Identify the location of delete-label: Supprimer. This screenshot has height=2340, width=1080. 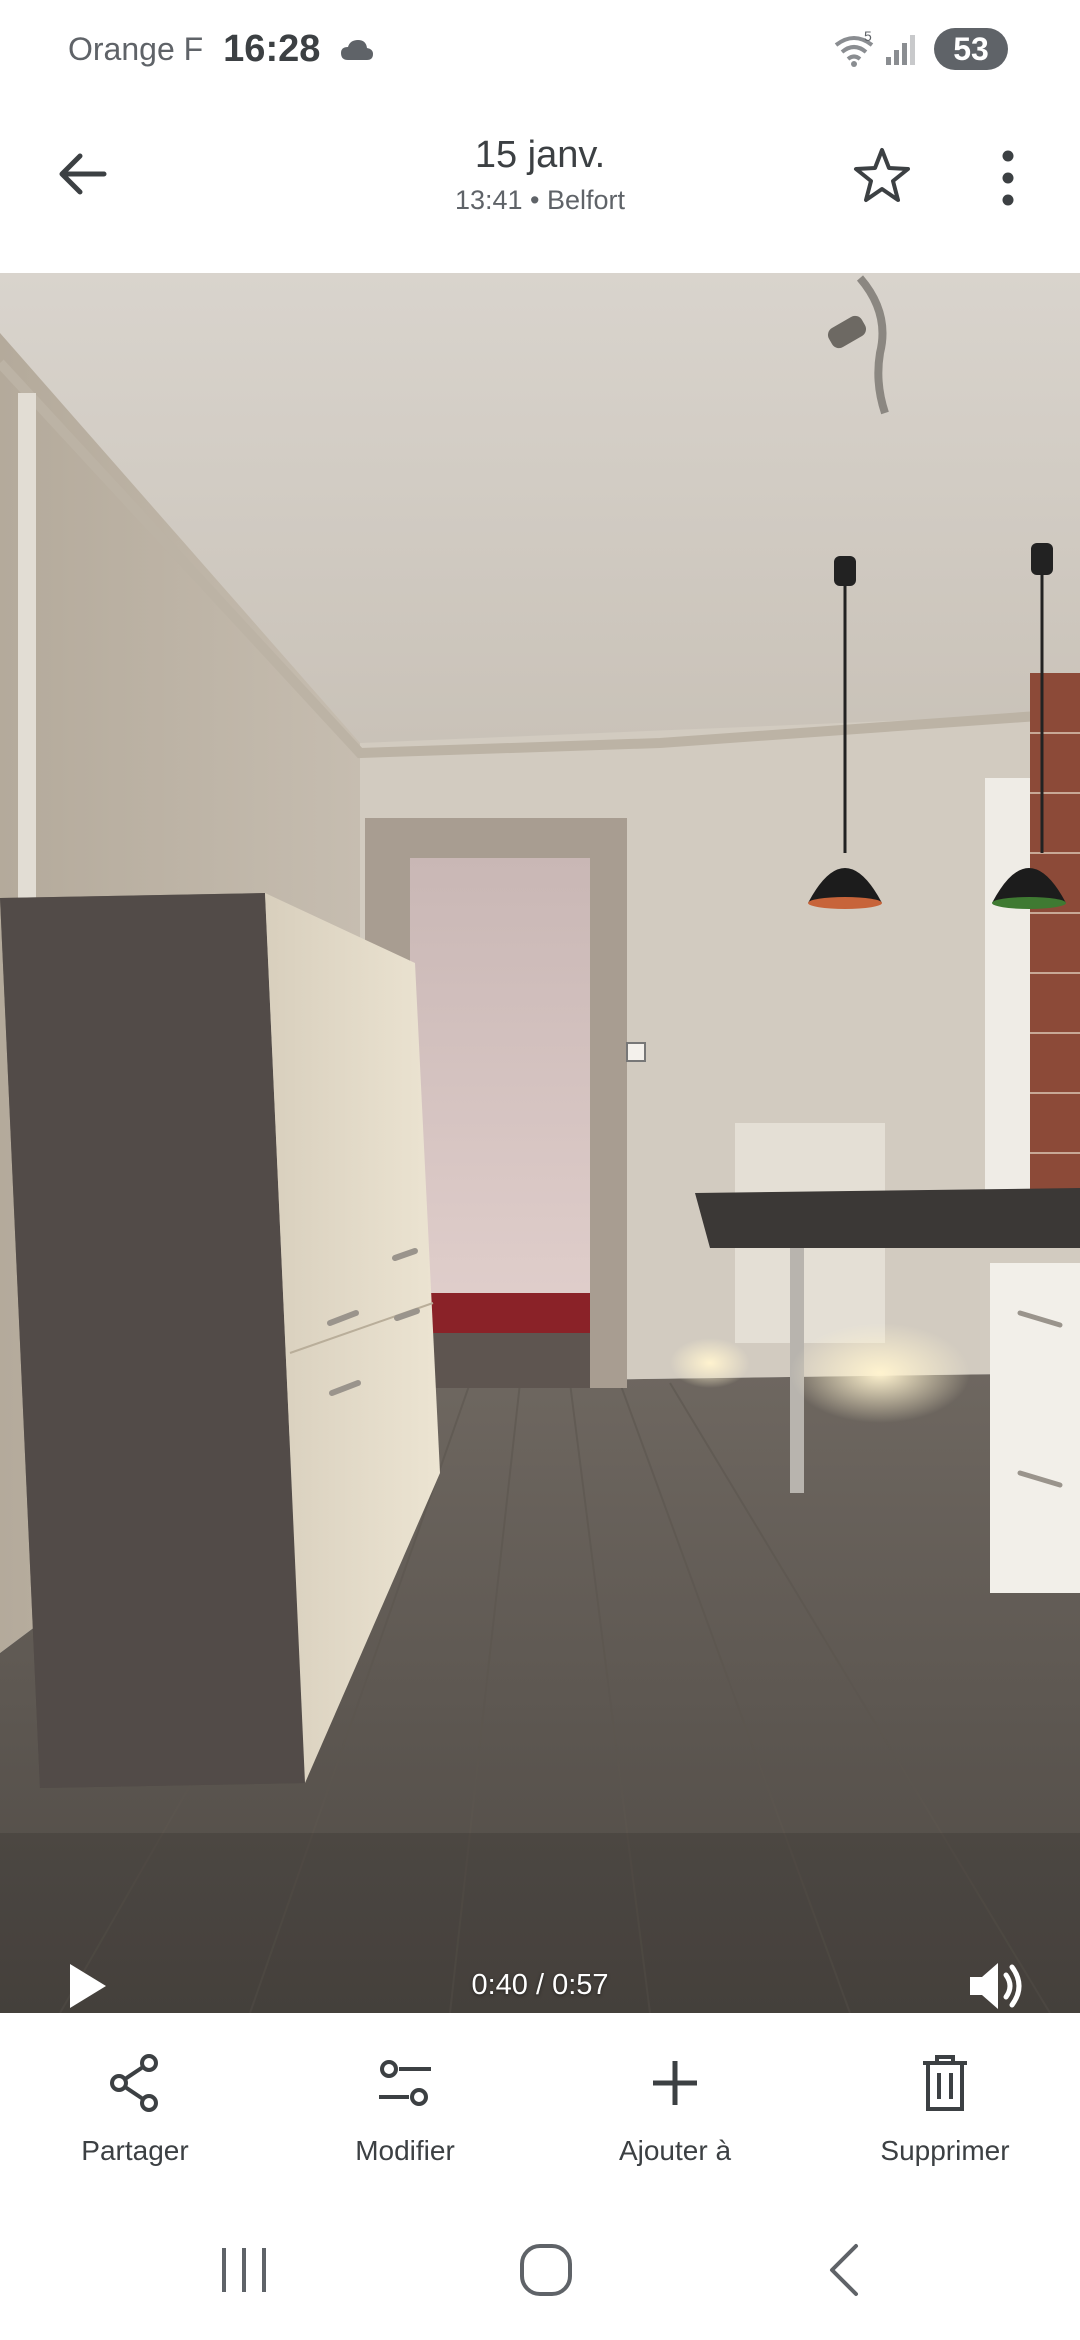
(945, 2150).